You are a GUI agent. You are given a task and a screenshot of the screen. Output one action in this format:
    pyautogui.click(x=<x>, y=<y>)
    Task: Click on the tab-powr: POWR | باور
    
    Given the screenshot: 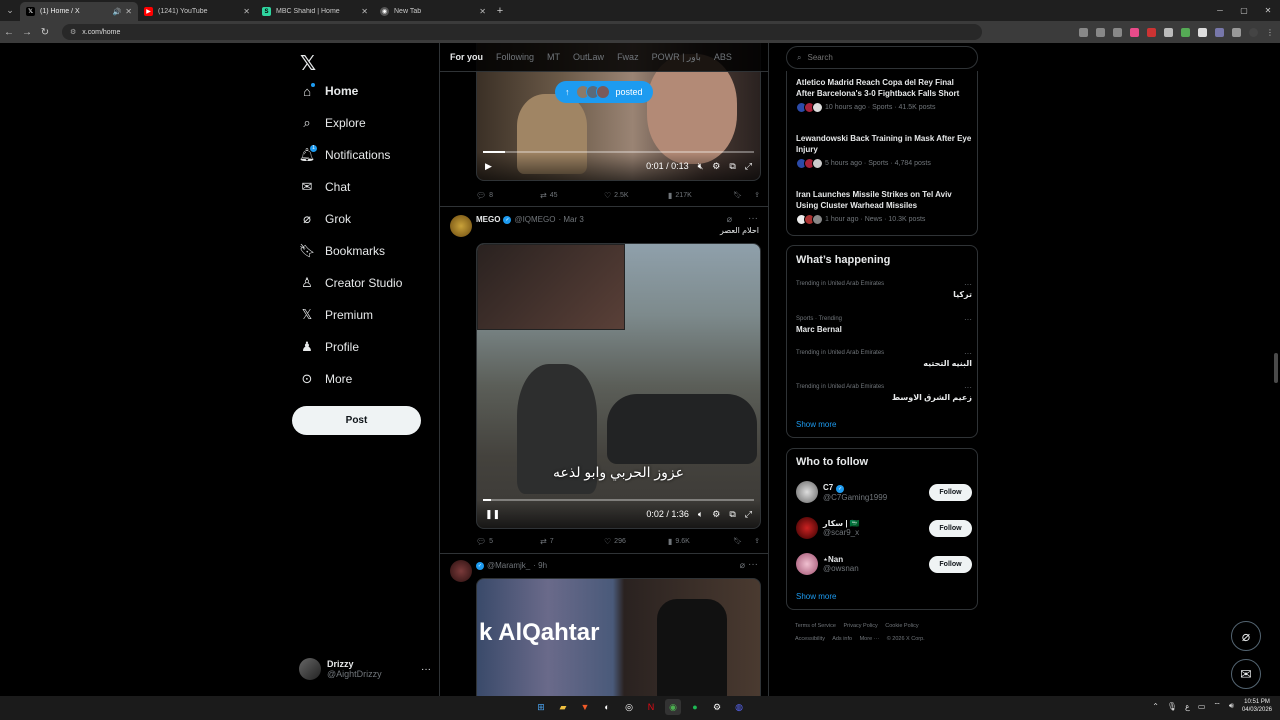 What is the action you would take?
    pyautogui.click(x=676, y=57)
    